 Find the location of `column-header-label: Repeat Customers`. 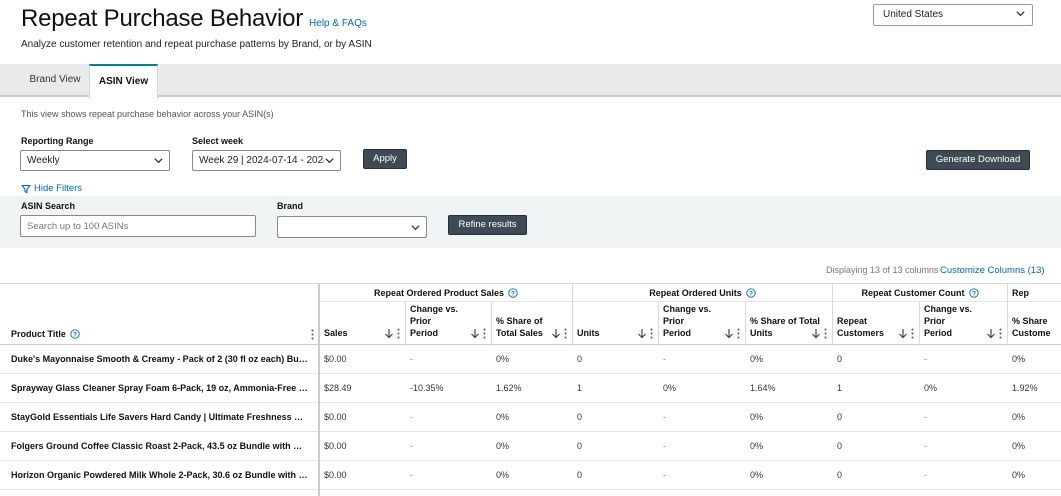

column-header-label: Repeat Customers is located at coordinates (860, 321).